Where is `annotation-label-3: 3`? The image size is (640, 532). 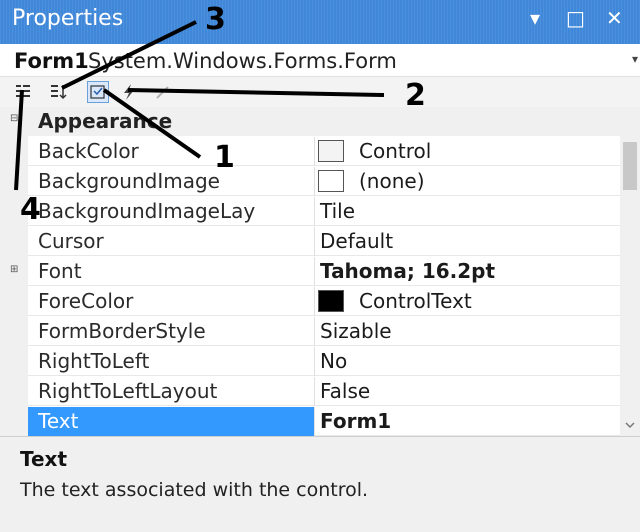 annotation-label-3: 3 is located at coordinates (215, 19).